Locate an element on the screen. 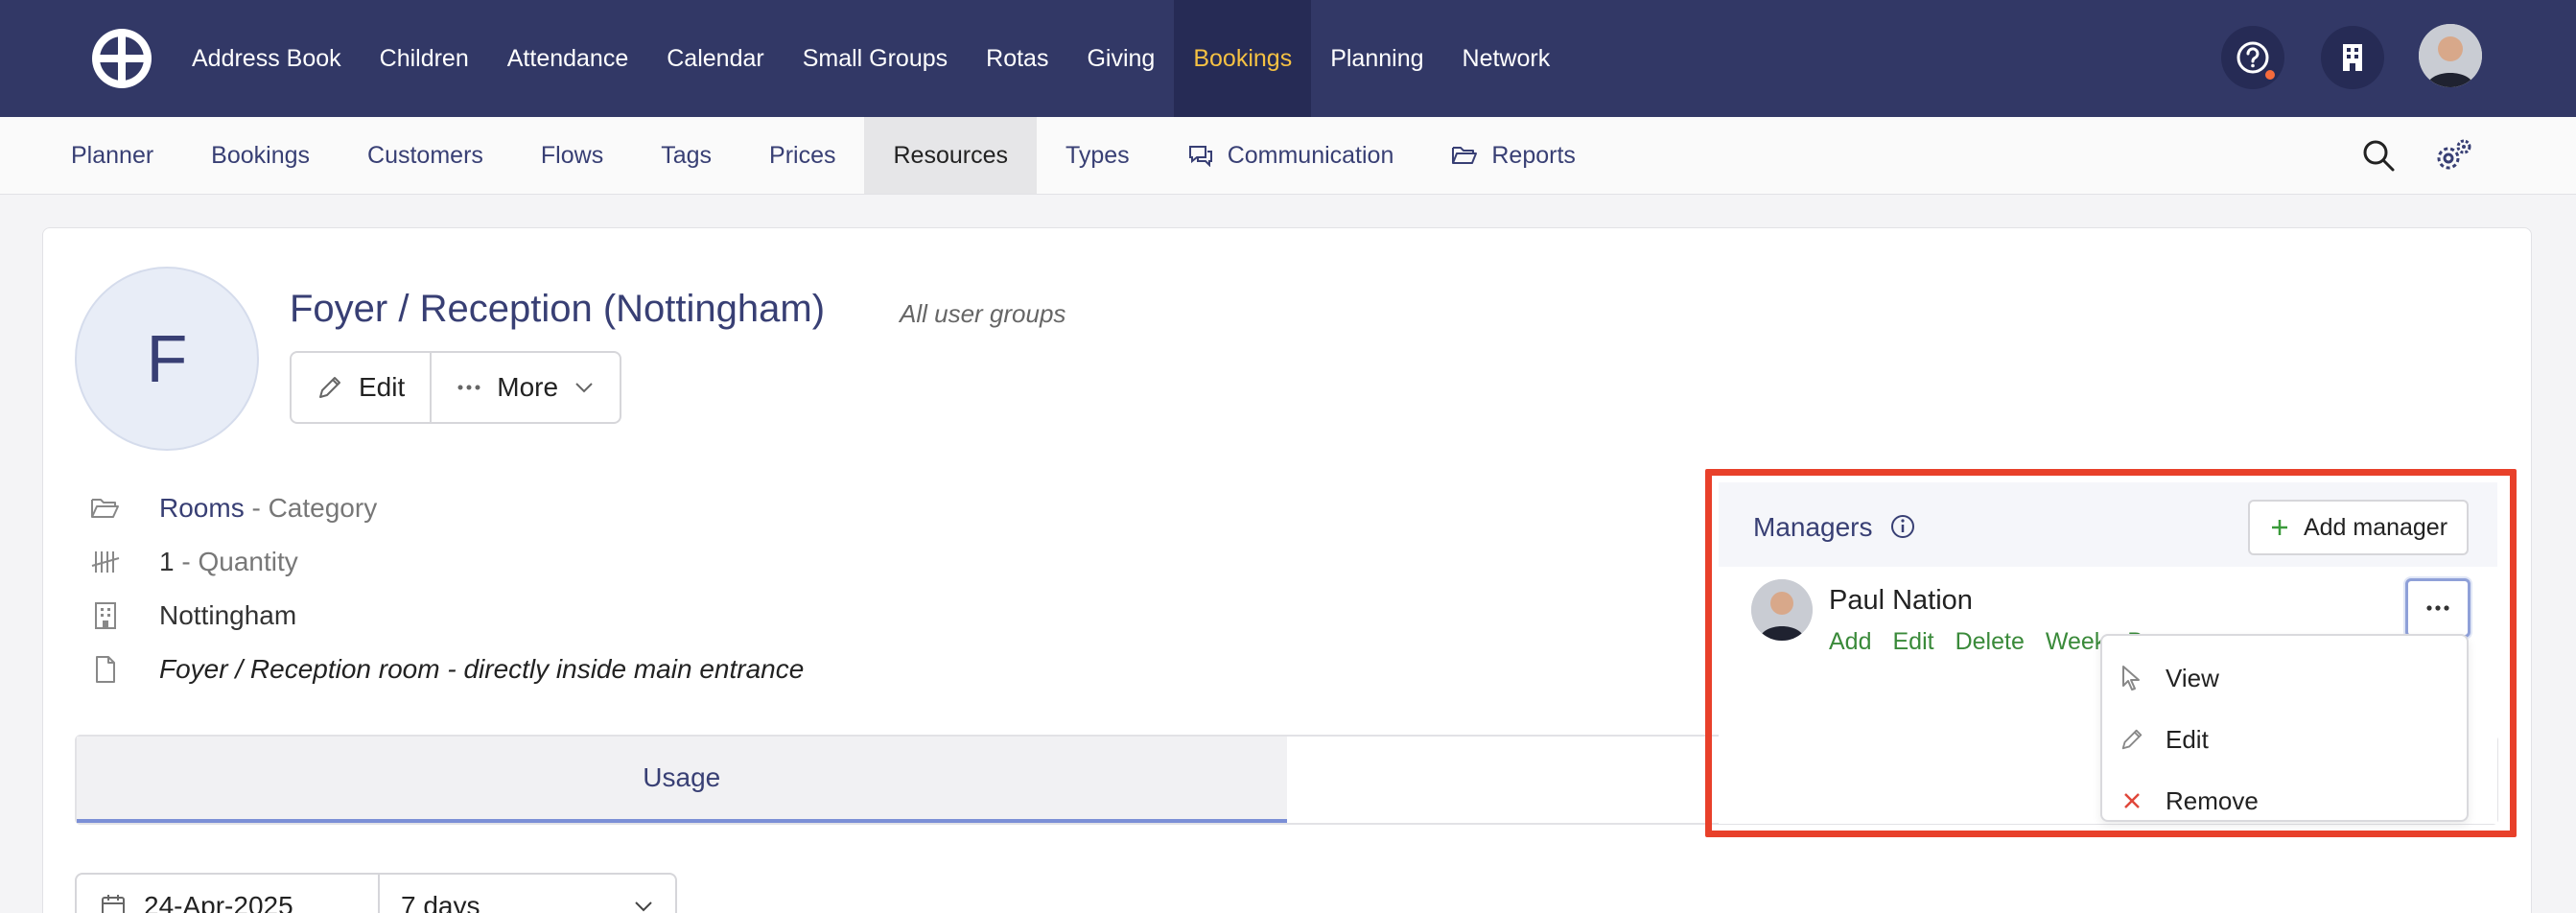  logo-icon is located at coordinates (121, 58).